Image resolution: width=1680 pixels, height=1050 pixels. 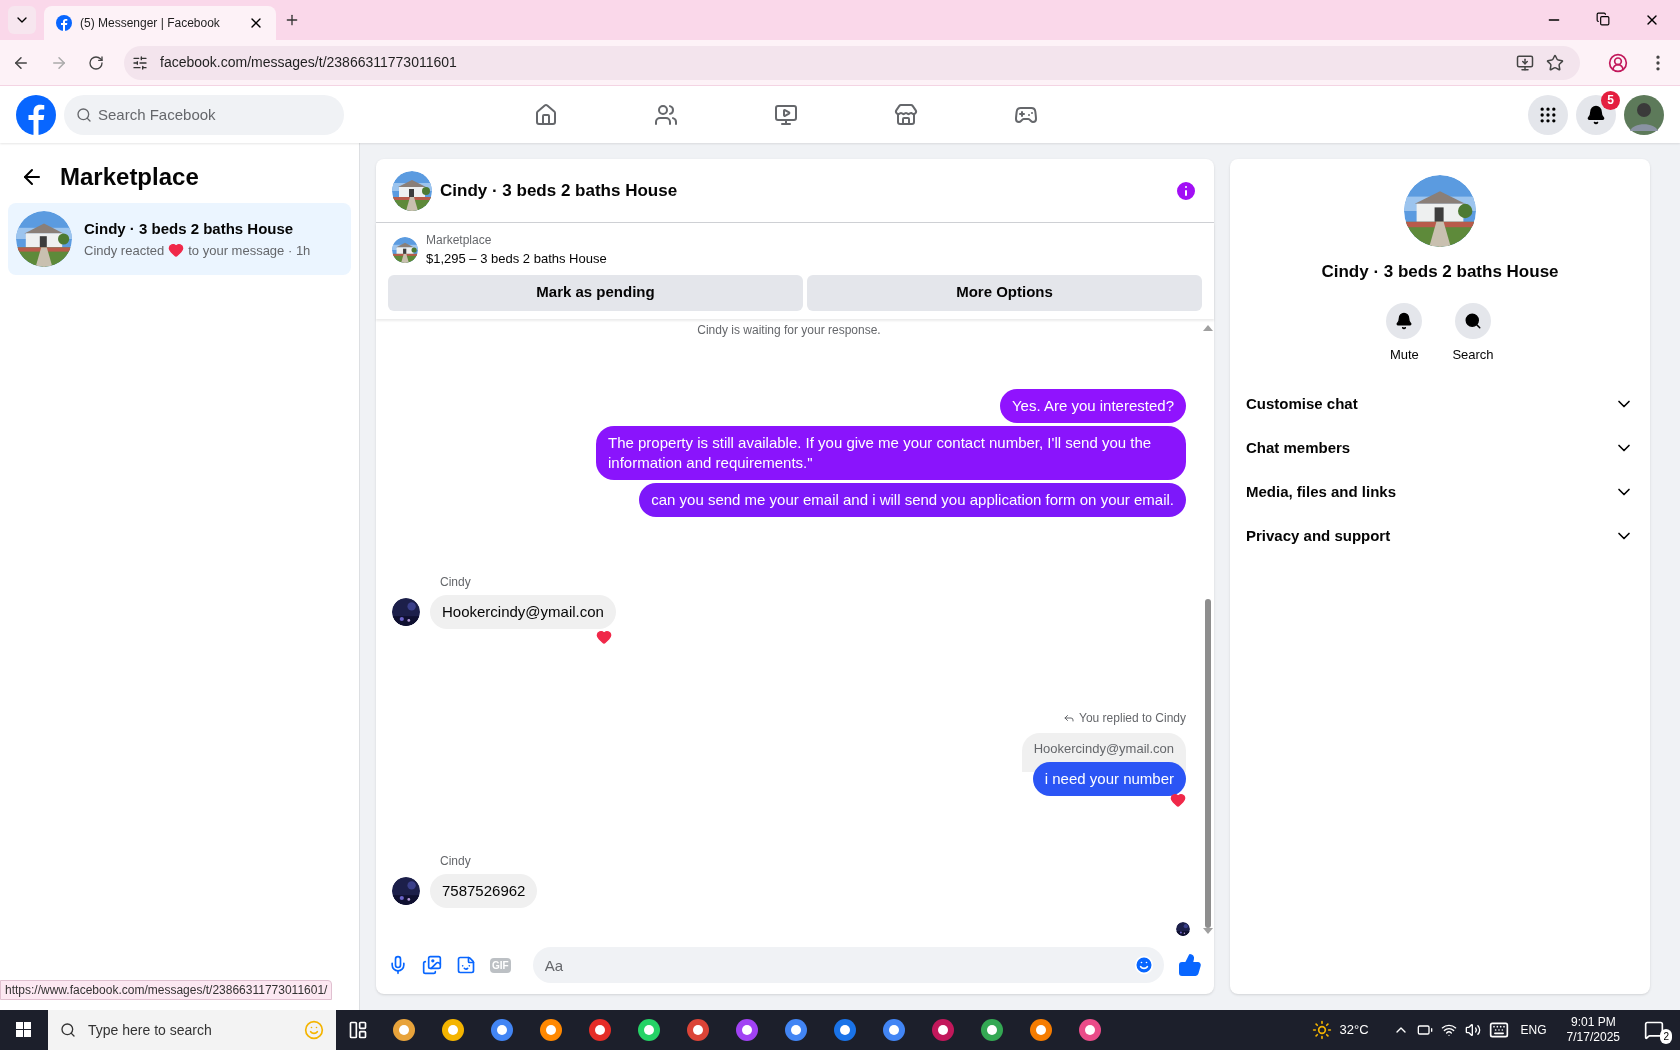 I want to click on info-action-label: Search, so click(x=1473, y=354).